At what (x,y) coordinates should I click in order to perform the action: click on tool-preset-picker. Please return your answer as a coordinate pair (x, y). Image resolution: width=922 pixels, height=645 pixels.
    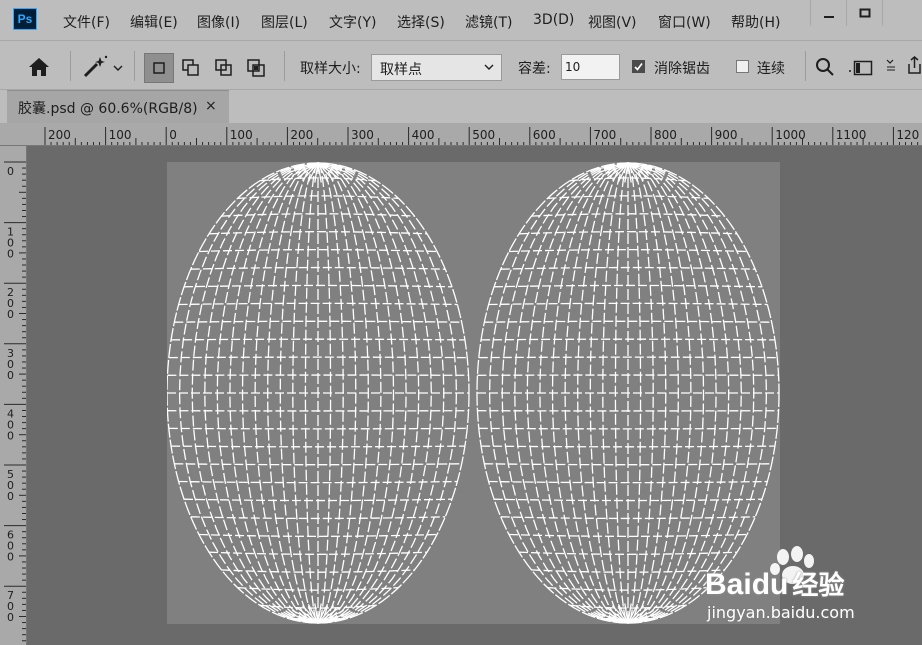
    Looking at the image, I should click on (104, 69).